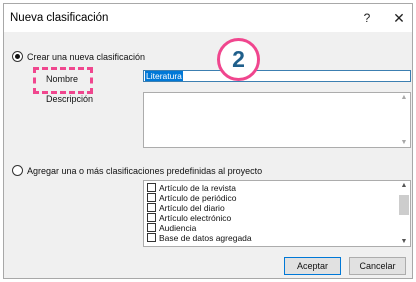 This screenshot has width=416, height=282. I want to click on list-scrollbar: ▲ ▼, so click(404, 213).